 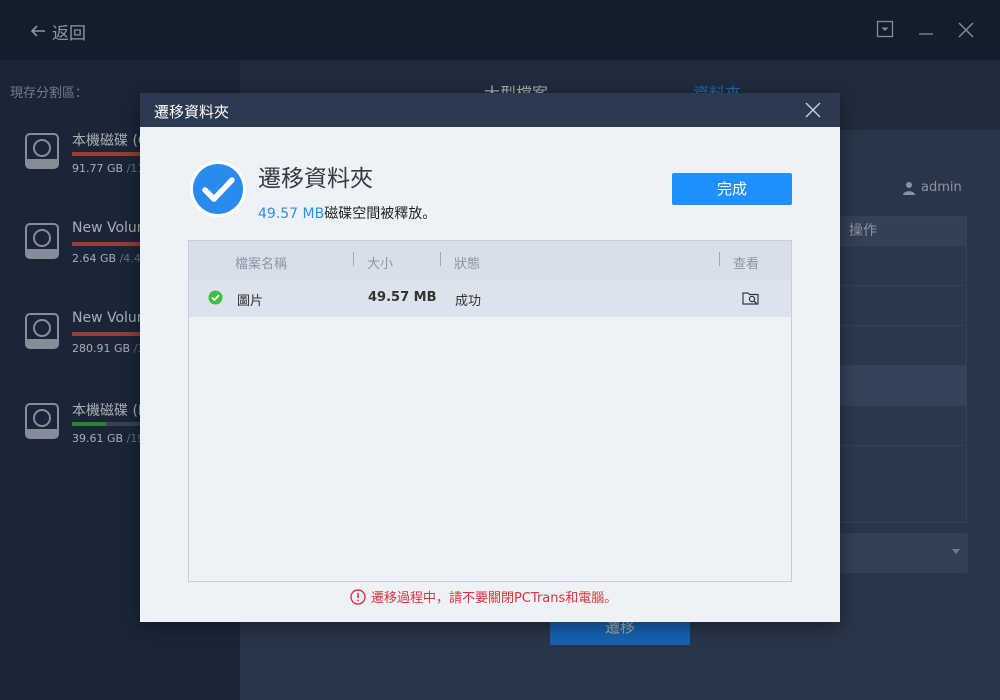 I want to click on done-button: 完成, so click(x=732, y=189).